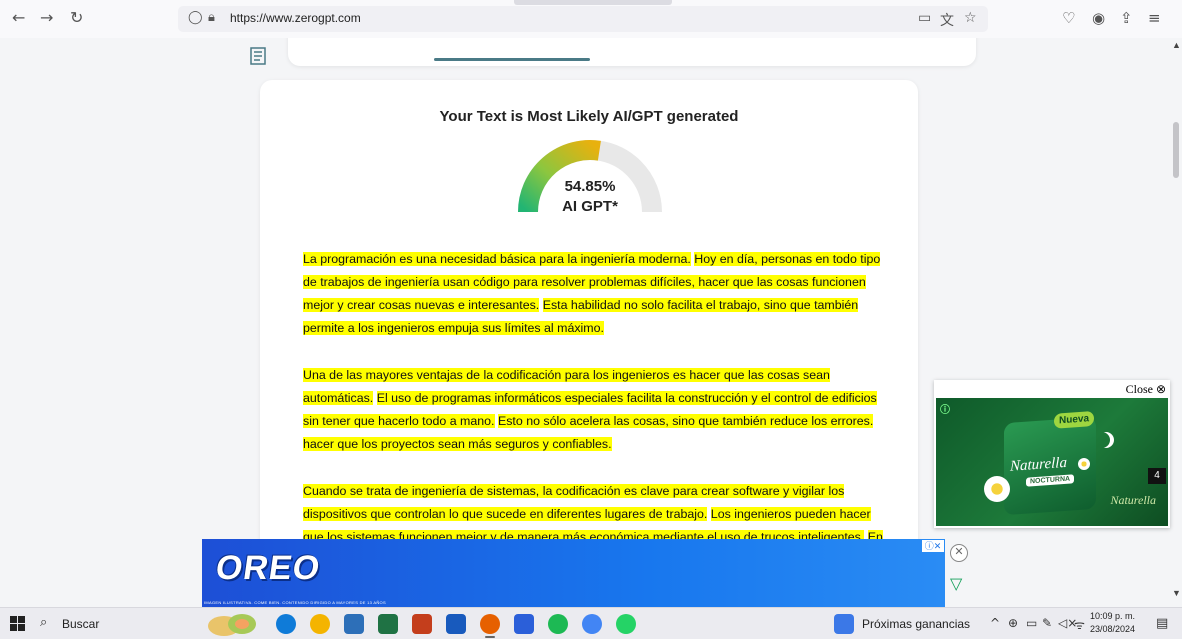 The height and width of the screenshot is (639, 1182). I want to click on spotify-icon, so click(558, 624).